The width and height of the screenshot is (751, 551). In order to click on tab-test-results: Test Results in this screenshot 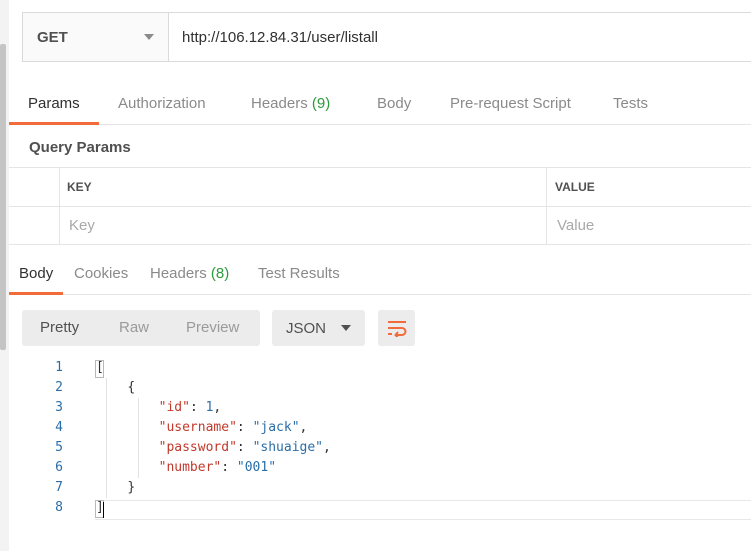, I will do `click(299, 275)`.